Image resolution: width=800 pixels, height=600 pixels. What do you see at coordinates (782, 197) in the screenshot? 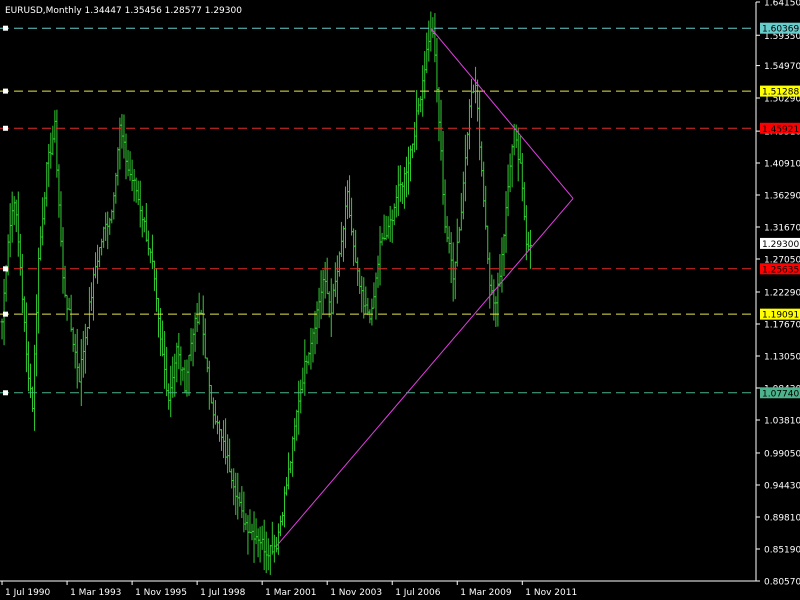
I see `y-tick-label: 1.36290` at bounding box center [782, 197].